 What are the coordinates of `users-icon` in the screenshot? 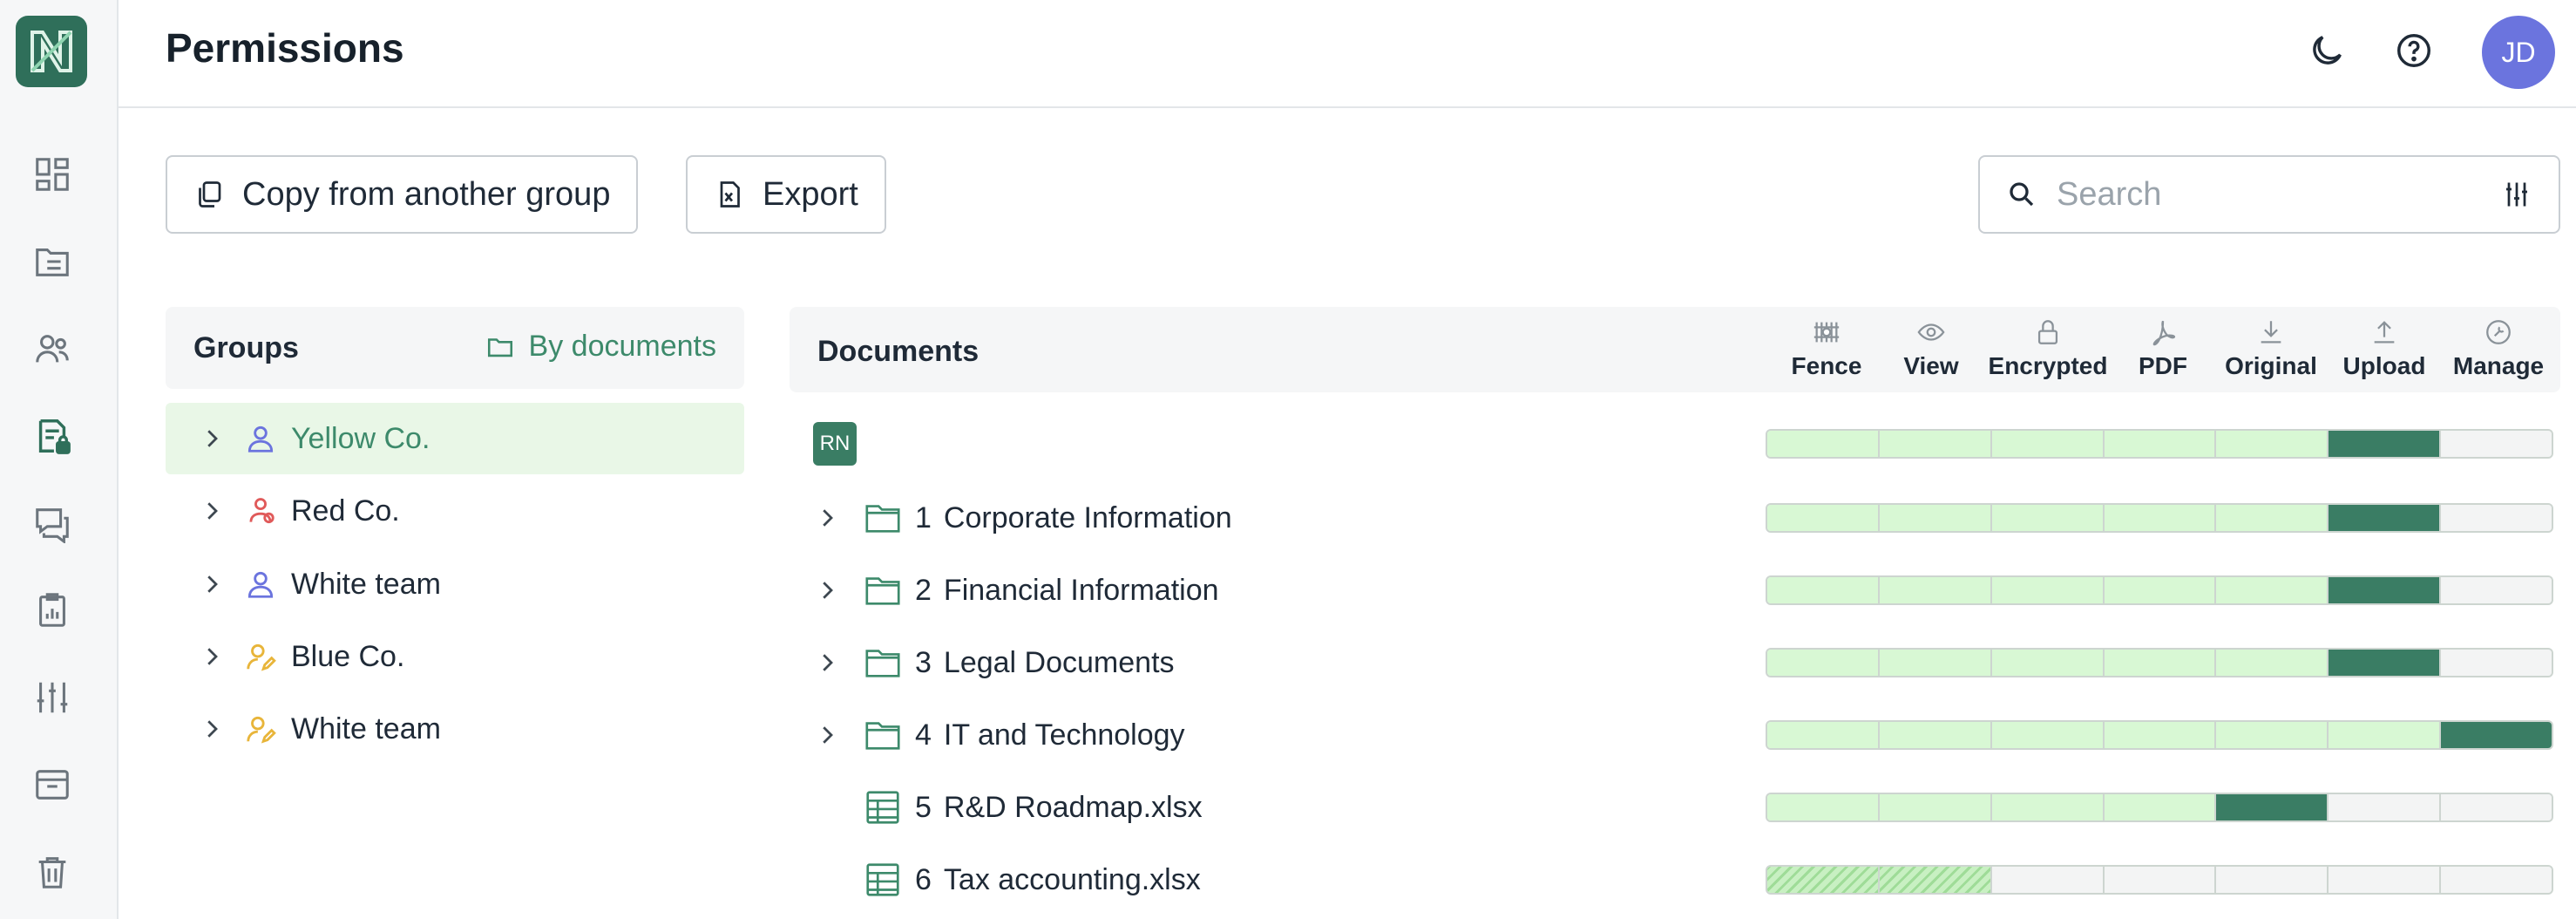 It's located at (52, 349).